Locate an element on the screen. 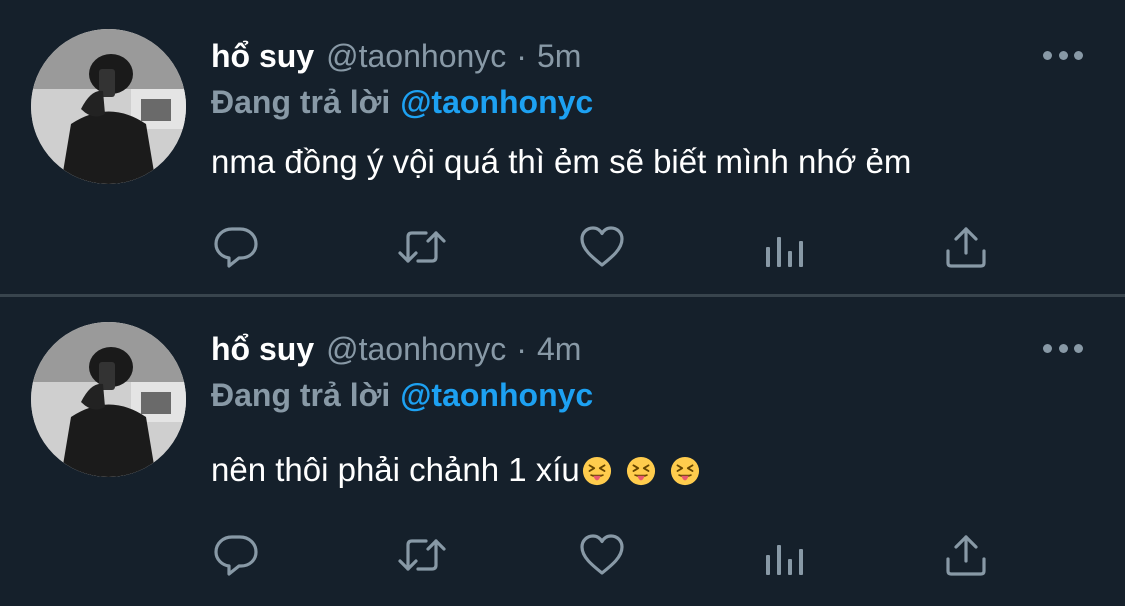 The width and height of the screenshot is (1125, 606). tweet-header: hổ suy @taonhonyc · 5m is located at coordinates (396, 56).